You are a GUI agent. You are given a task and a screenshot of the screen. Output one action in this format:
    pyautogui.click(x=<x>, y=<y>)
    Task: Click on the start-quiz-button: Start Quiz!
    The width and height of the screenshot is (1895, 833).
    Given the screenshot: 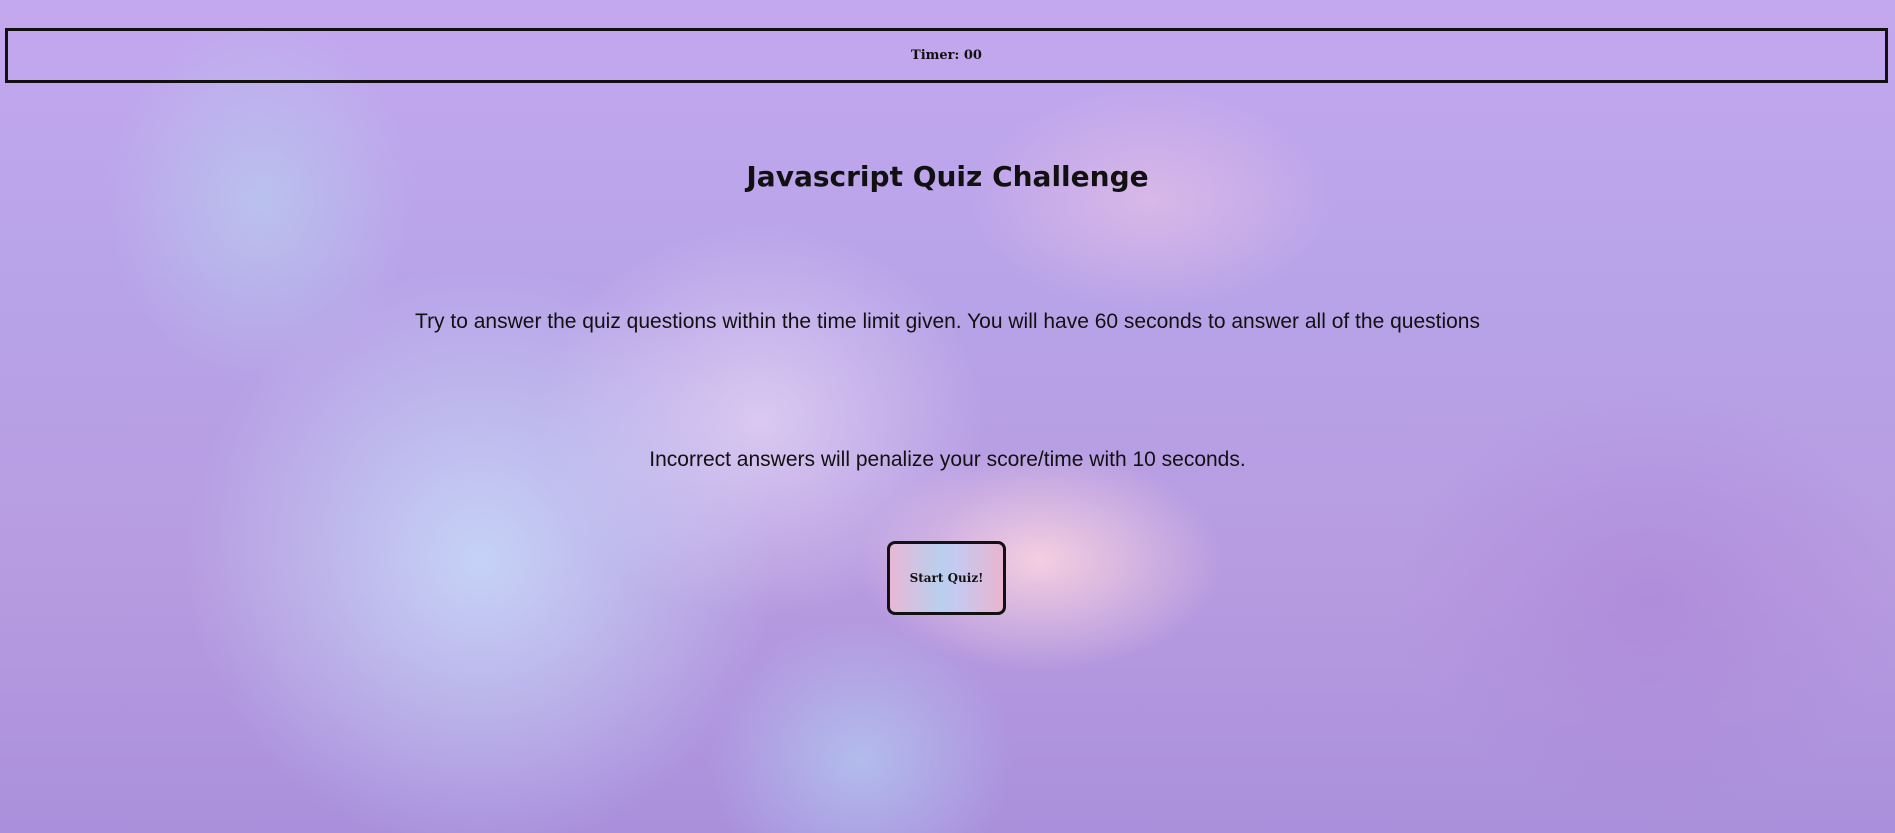 What is the action you would take?
    pyautogui.click(x=946, y=578)
    